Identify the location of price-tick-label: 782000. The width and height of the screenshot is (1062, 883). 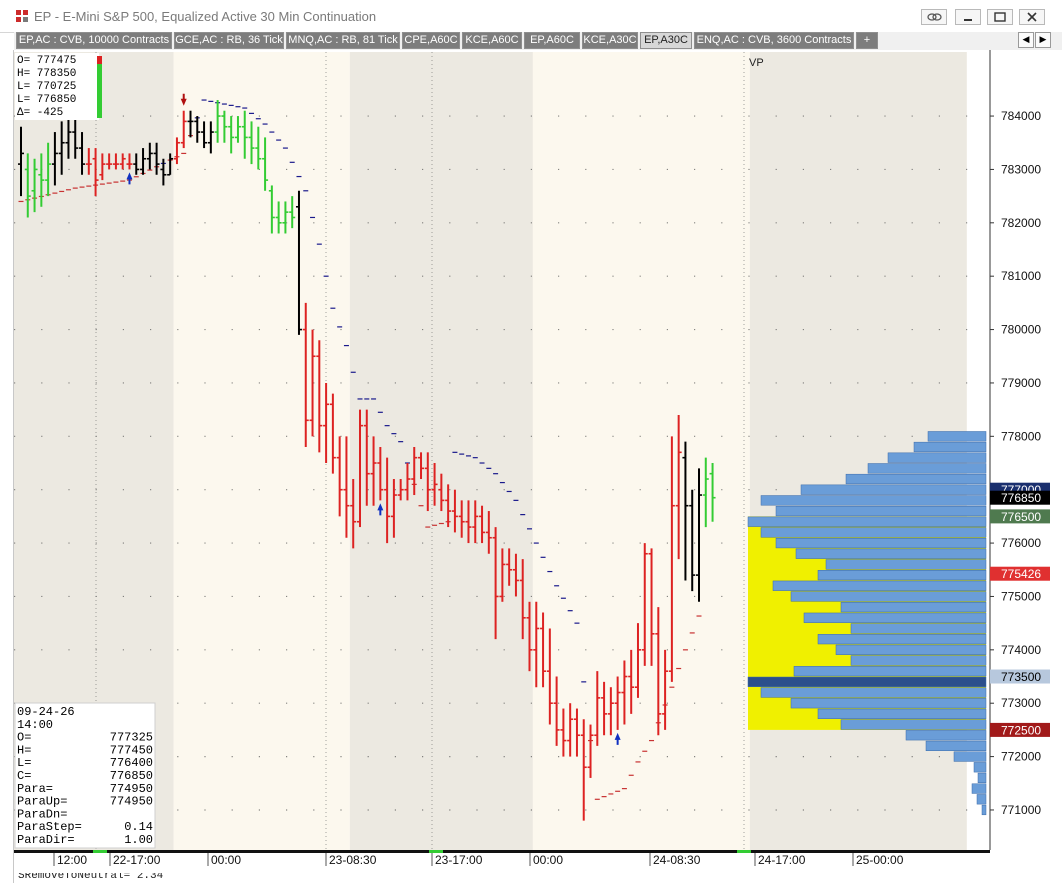
(1021, 223).